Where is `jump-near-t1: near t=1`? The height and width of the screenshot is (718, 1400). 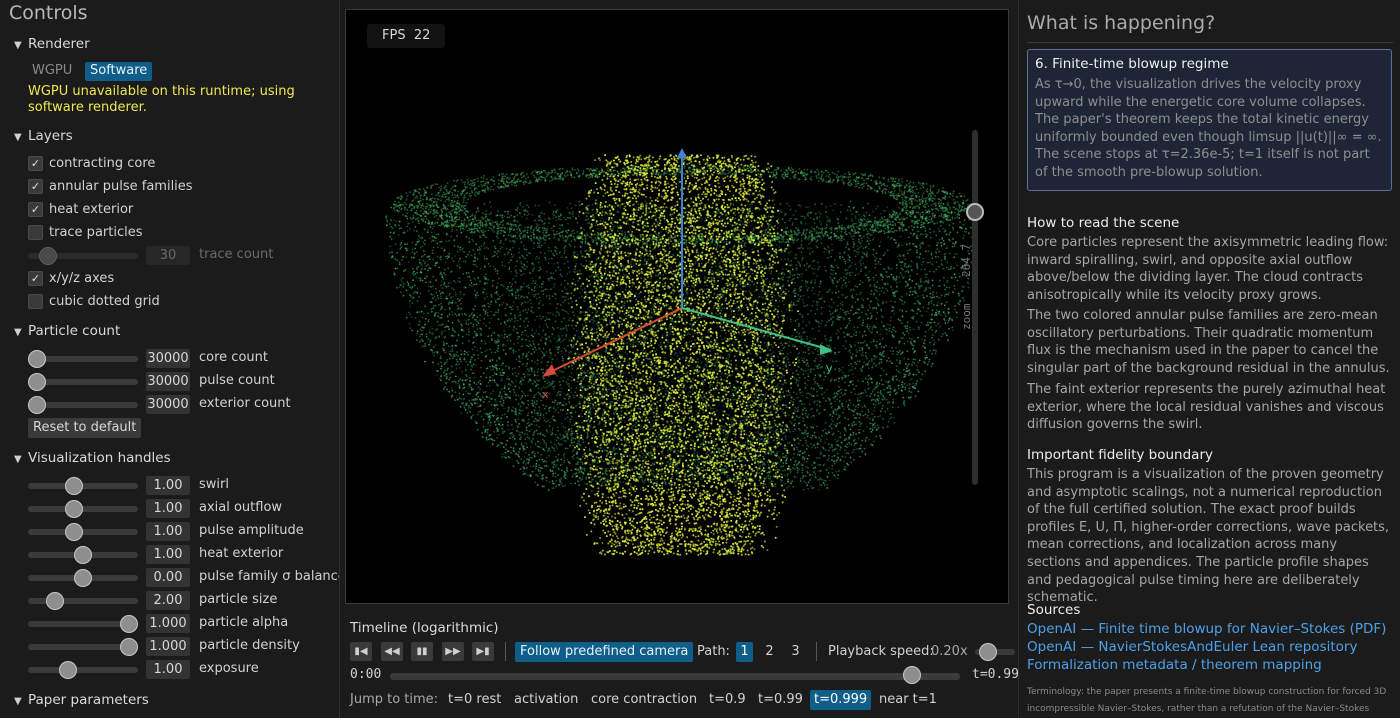 jump-near-t1: near t=1 is located at coordinates (908, 700).